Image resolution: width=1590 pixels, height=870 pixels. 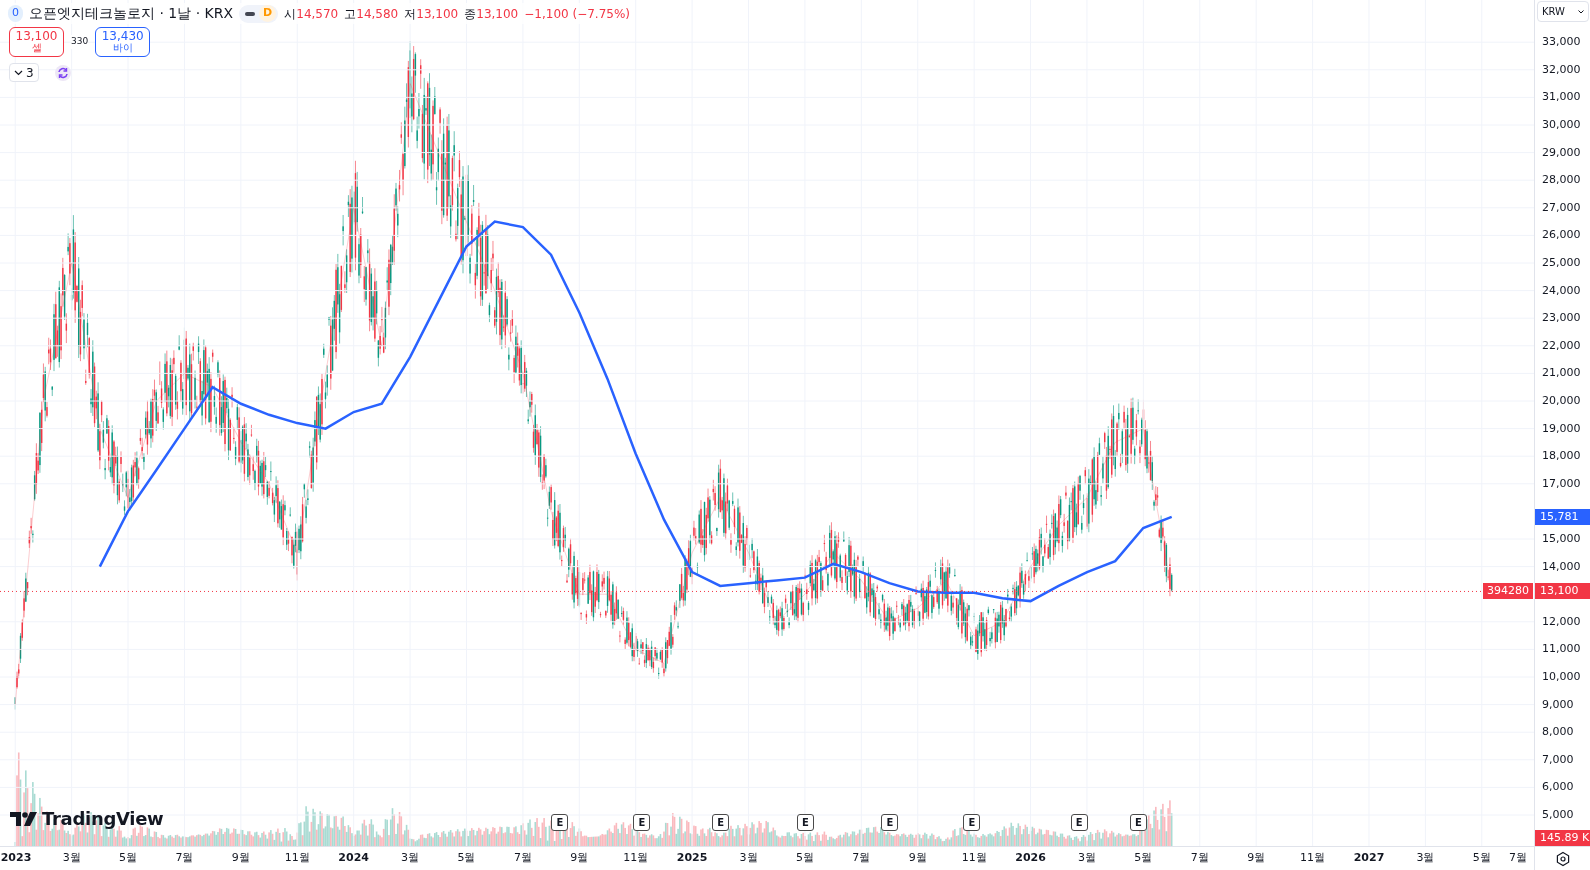 What do you see at coordinates (1561, 152) in the screenshot?
I see `price-axis-label: 29,000` at bounding box center [1561, 152].